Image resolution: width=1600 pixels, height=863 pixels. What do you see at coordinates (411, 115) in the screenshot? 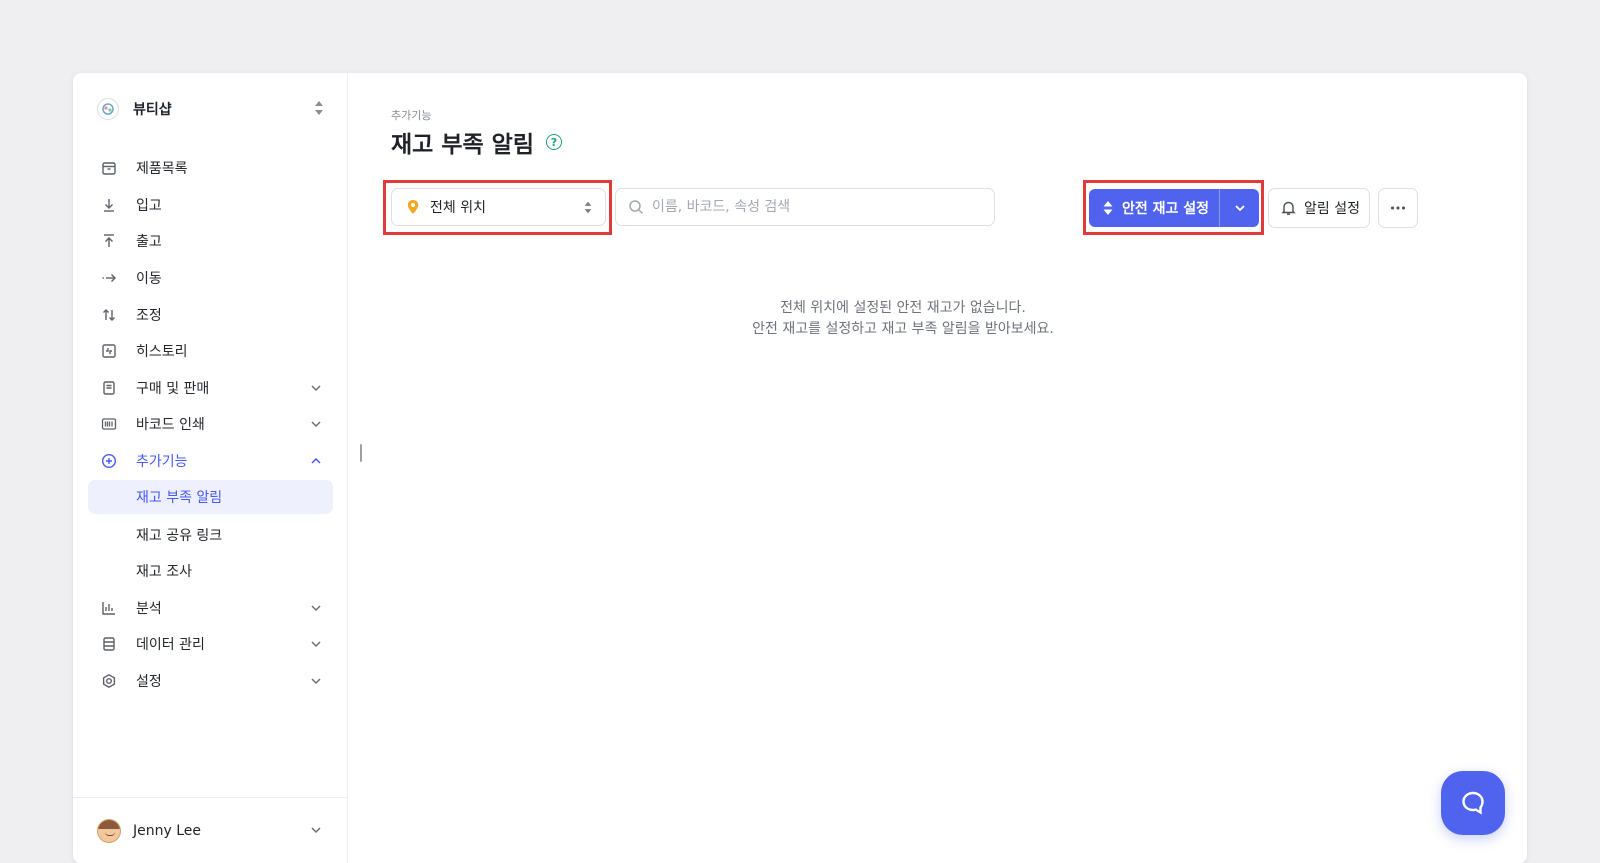
I see `breadcrumb: 추가기능` at bounding box center [411, 115].